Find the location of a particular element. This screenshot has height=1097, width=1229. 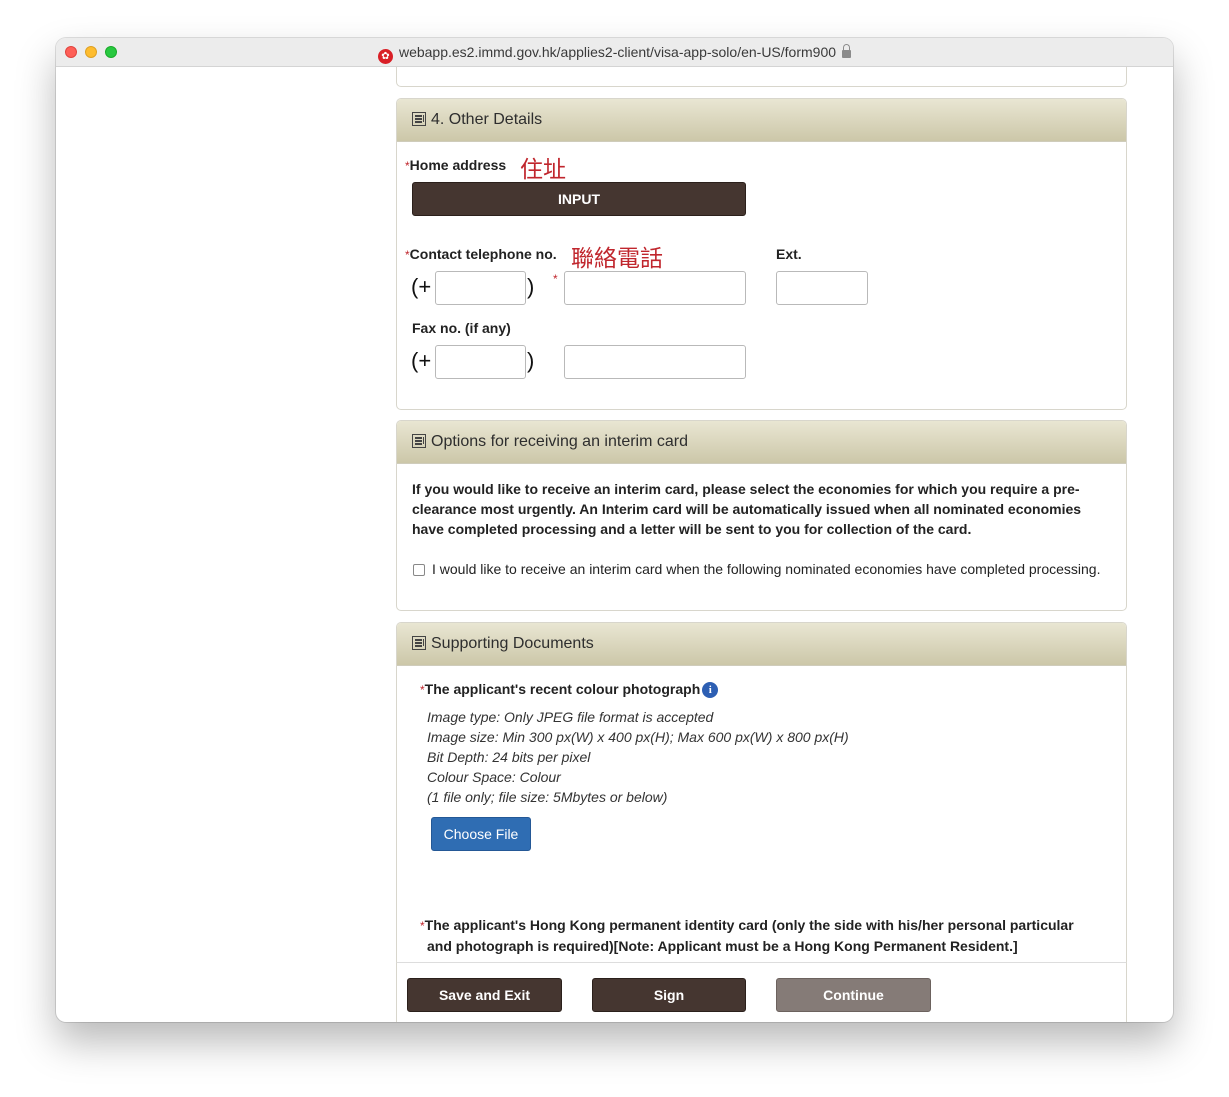

home-address-input-button: INPUT is located at coordinates (579, 199).